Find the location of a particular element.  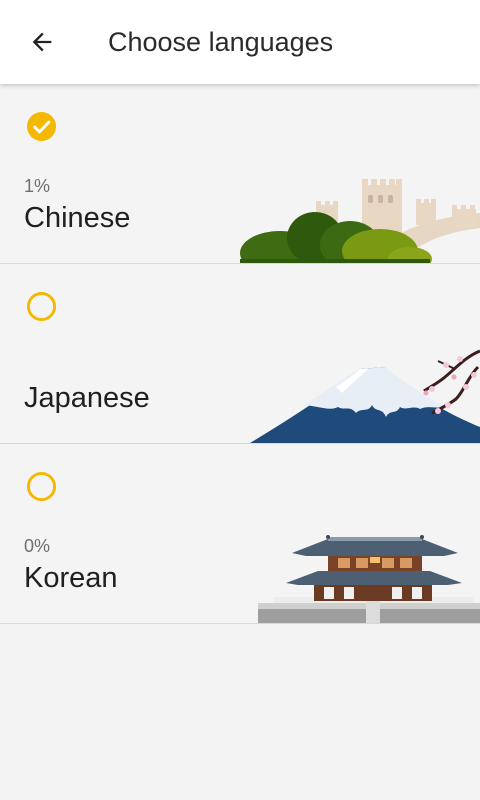

checked-circle-icon is located at coordinates (41, 126).